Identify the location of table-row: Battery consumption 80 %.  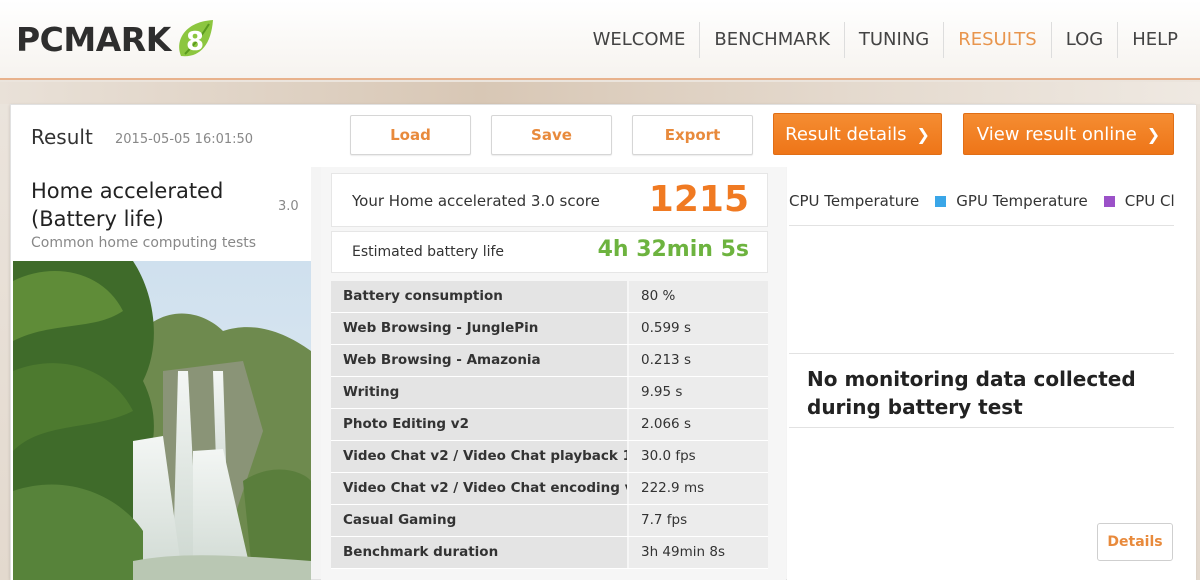
(549, 297).